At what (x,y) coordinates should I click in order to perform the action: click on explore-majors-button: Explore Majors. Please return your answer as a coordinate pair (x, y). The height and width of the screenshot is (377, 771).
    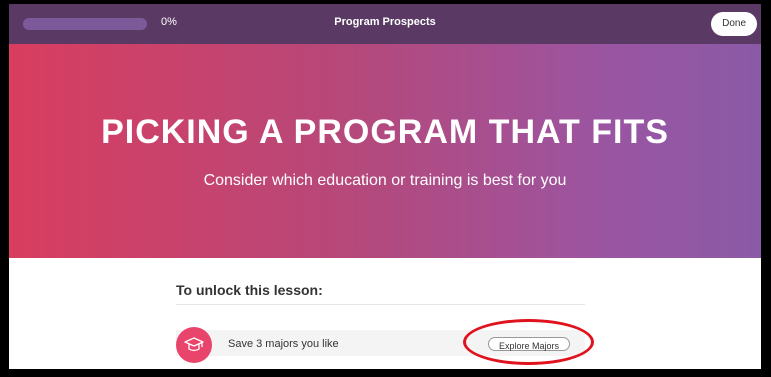
    Looking at the image, I should click on (529, 344).